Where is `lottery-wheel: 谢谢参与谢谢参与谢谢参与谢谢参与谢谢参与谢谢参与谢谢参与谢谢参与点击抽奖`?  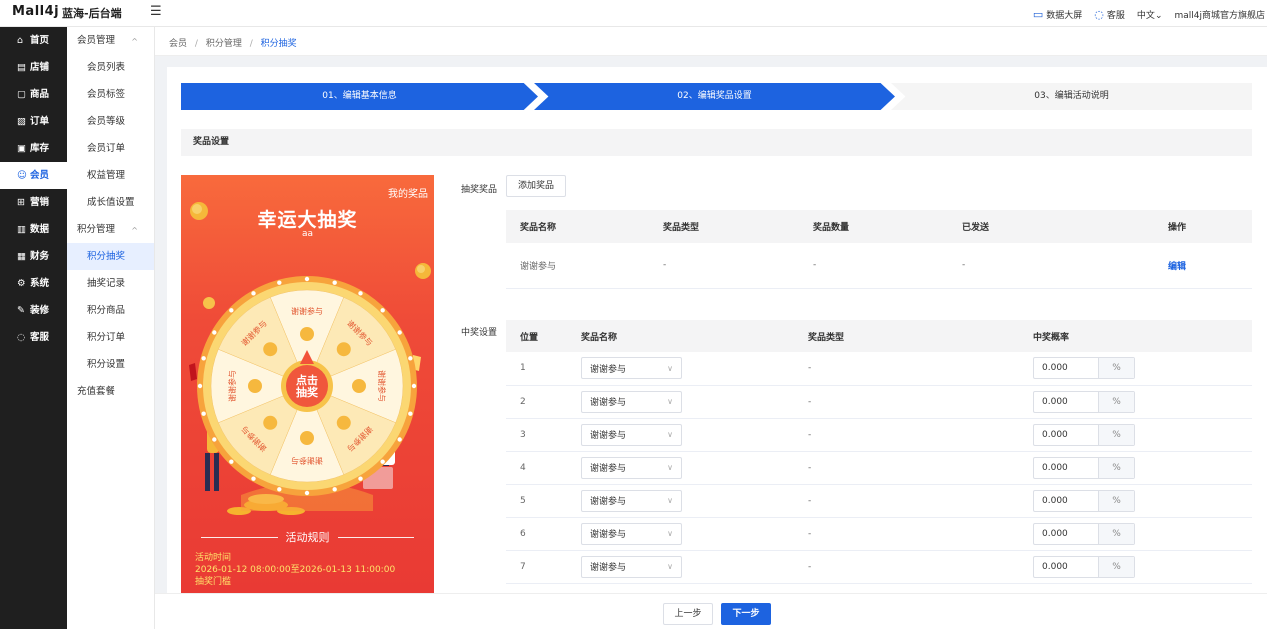 lottery-wheel: 谢谢参与谢谢参与谢谢参与谢谢参与谢谢参与谢谢参与谢谢参与谢谢参与点击抽奖 is located at coordinates (307, 386).